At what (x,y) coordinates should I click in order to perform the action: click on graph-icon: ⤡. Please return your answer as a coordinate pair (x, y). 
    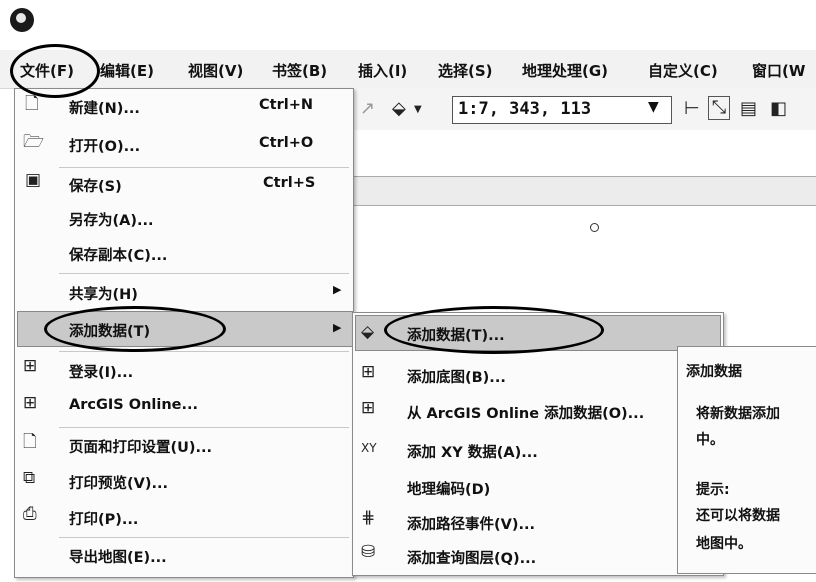
    Looking at the image, I should click on (719, 108).